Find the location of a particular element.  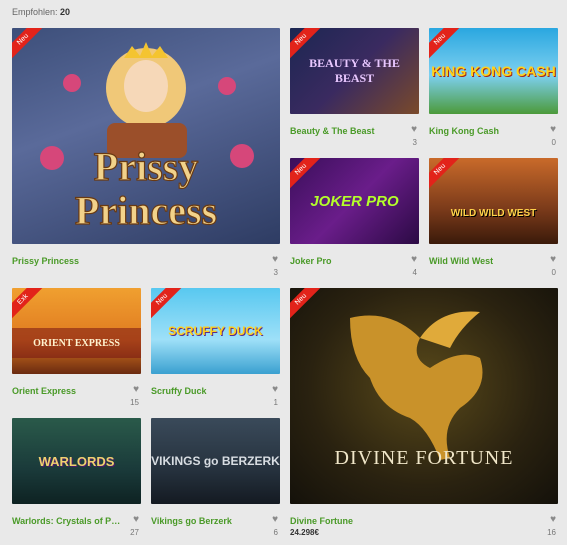

game-tile-joker-pro: JOKER PRO Neu Joker Pro ♥ 4 is located at coordinates (354, 218).